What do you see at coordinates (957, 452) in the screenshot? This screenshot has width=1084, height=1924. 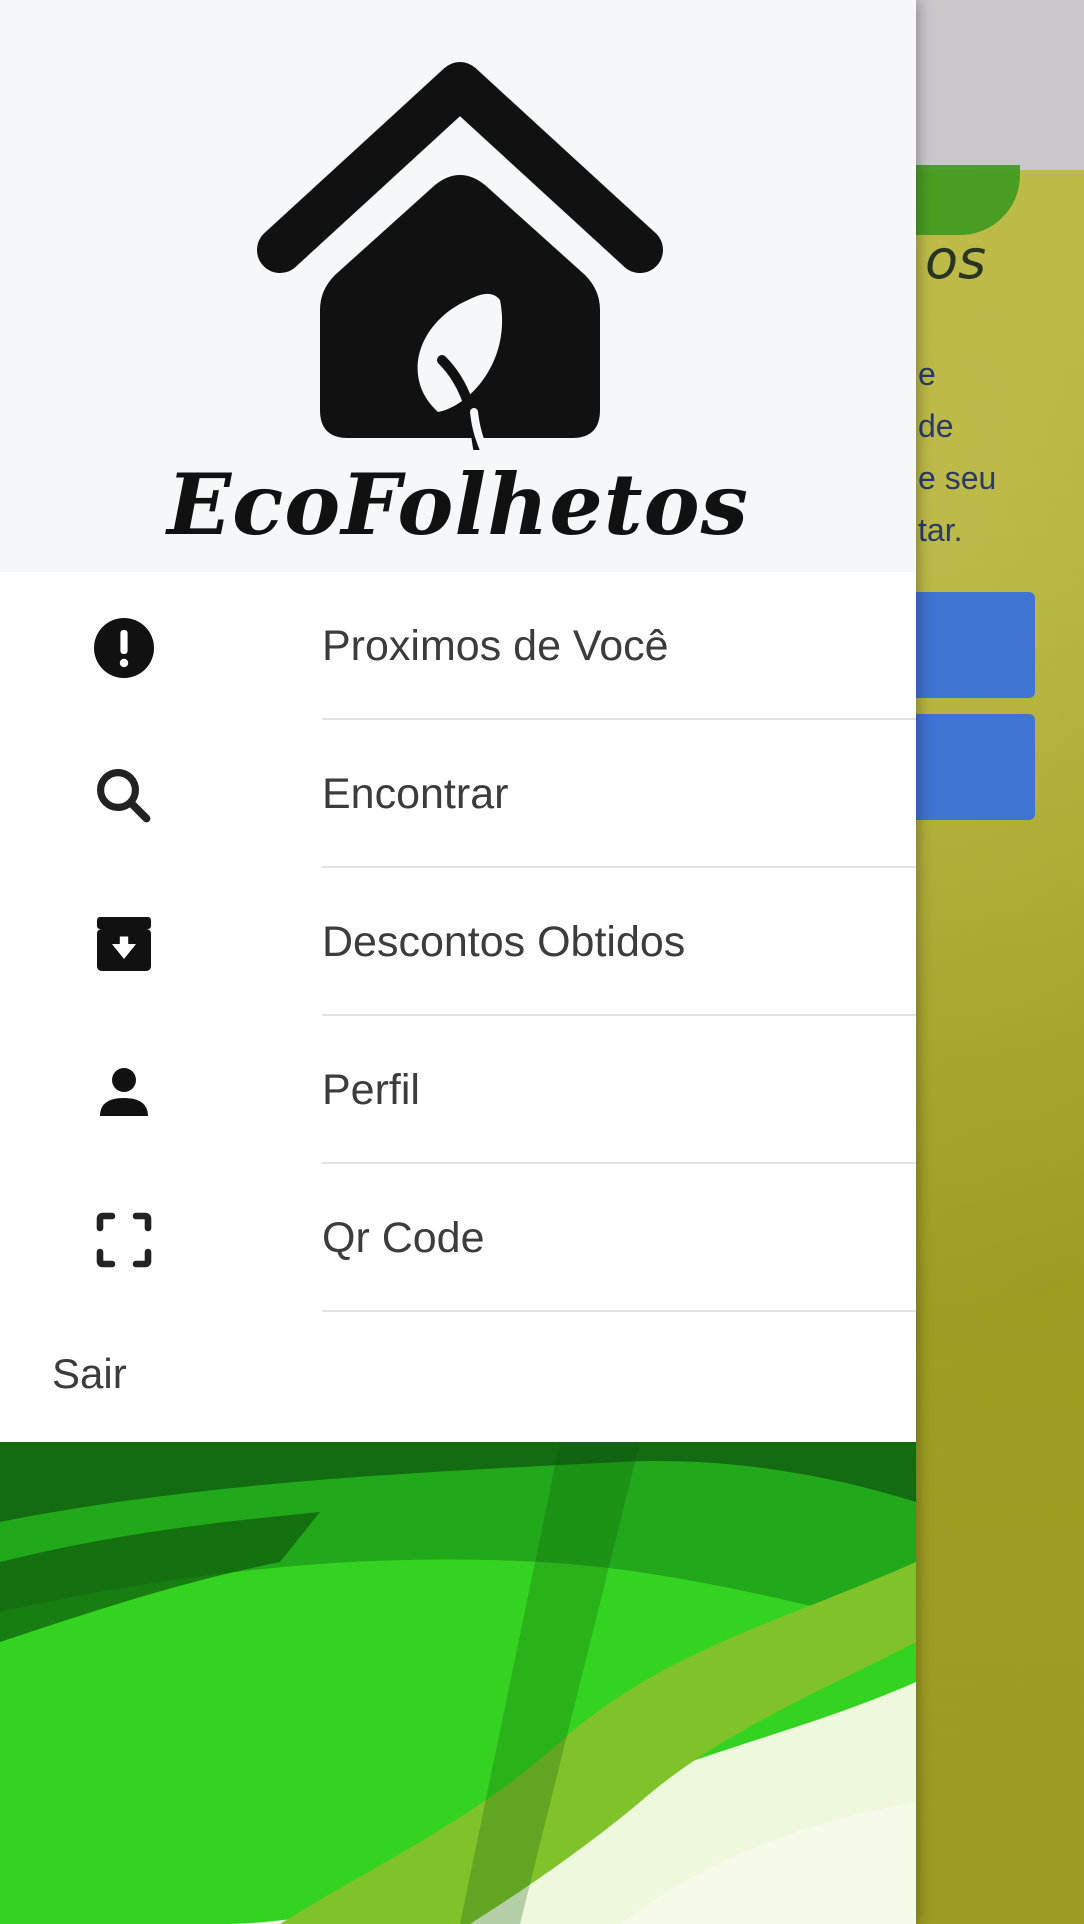 I see `background-body-text: e de e seu tar.` at bounding box center [957, 452].